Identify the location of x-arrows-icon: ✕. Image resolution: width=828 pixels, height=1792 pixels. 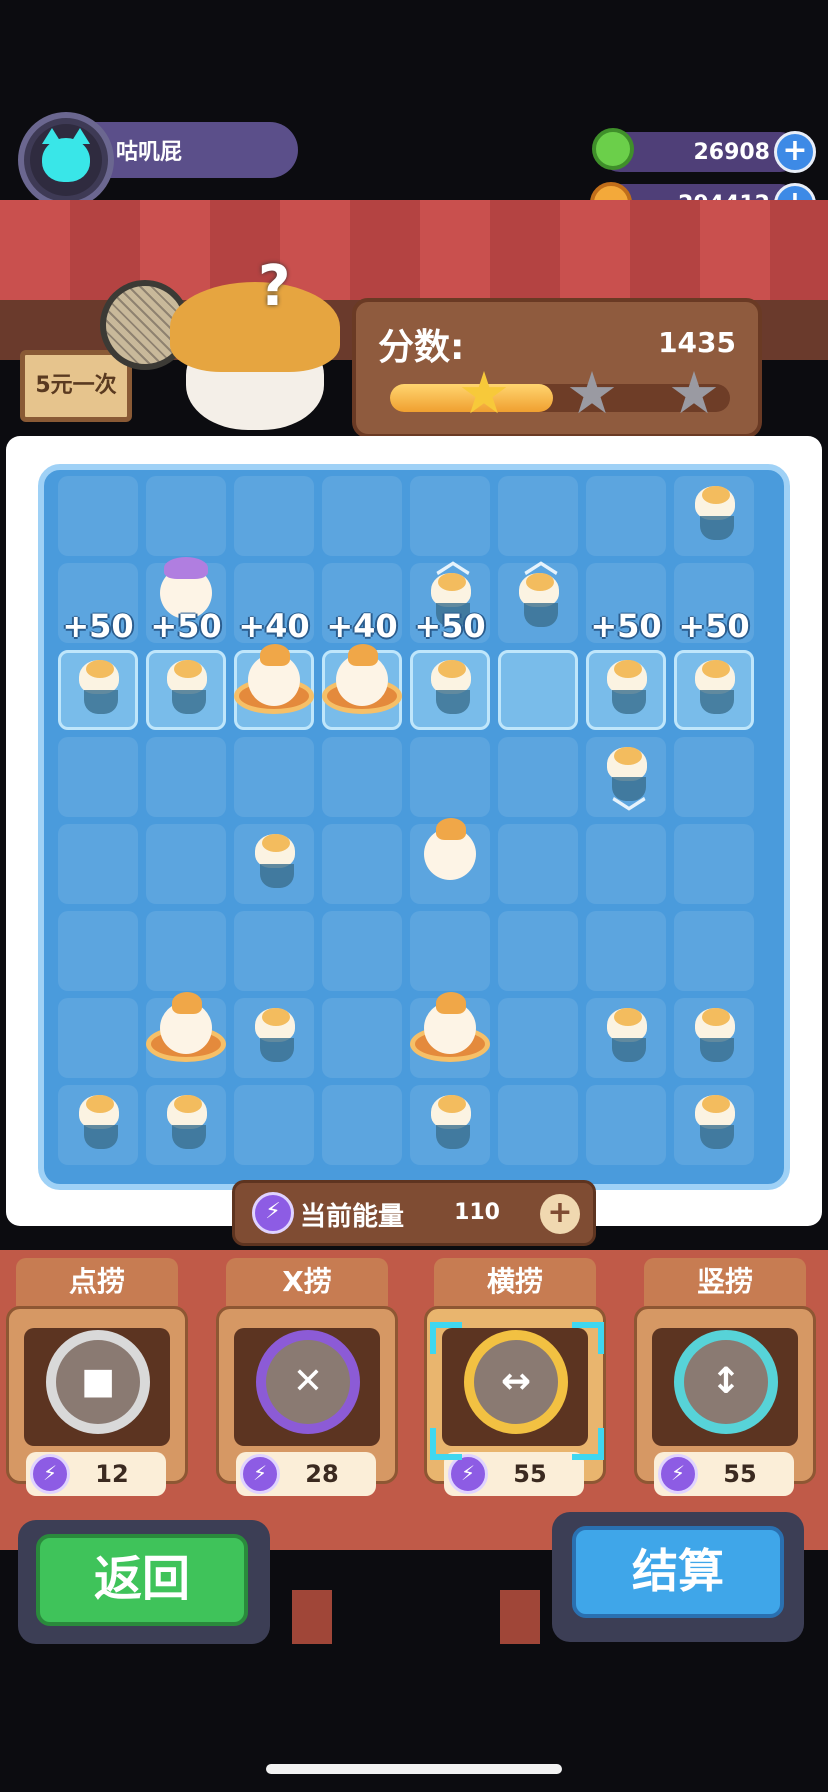
(308, 1382).